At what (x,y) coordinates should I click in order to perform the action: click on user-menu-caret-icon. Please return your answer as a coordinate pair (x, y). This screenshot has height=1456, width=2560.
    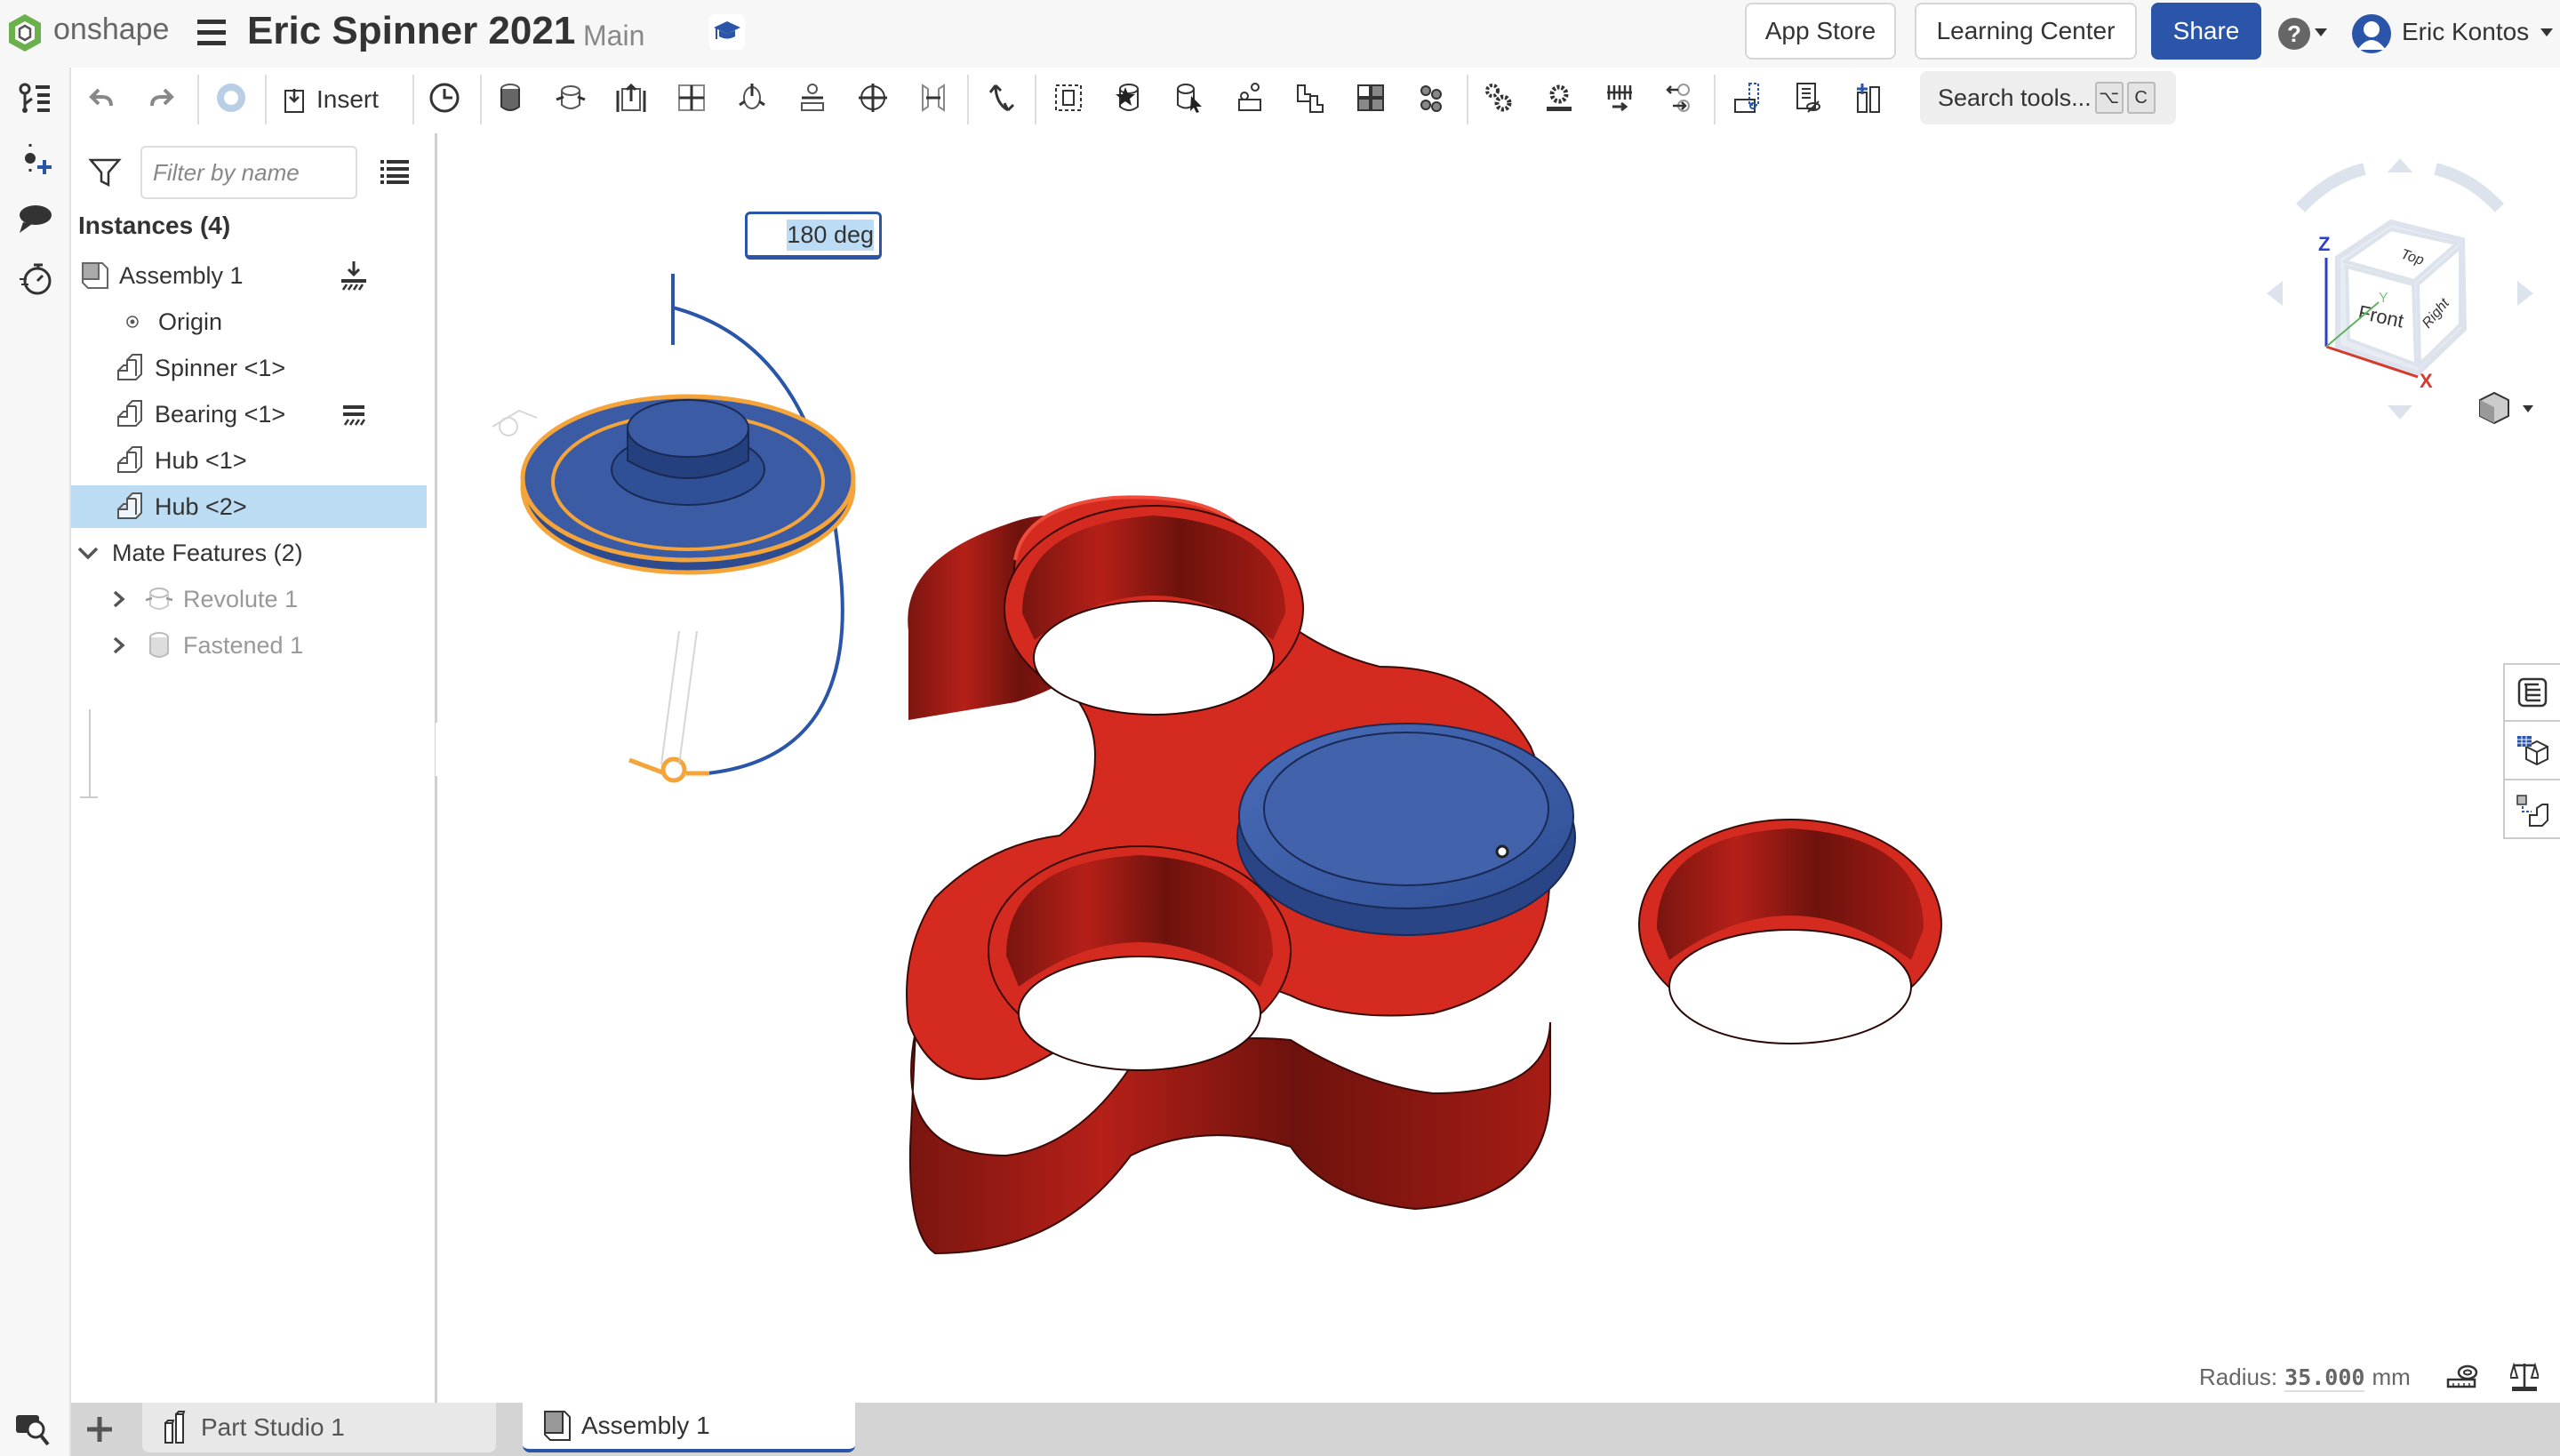
    Looking at the image, I should click on (2546, 32).